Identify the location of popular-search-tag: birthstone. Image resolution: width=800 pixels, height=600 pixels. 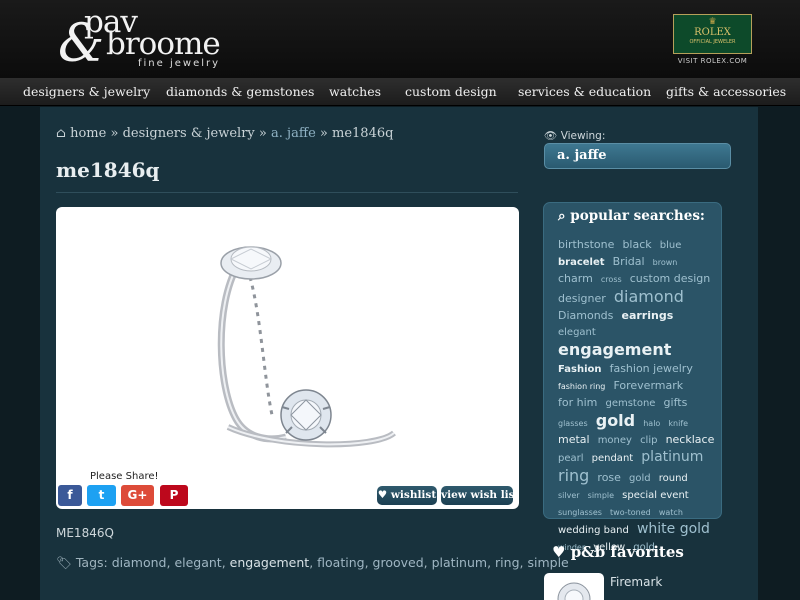
(586, 244).